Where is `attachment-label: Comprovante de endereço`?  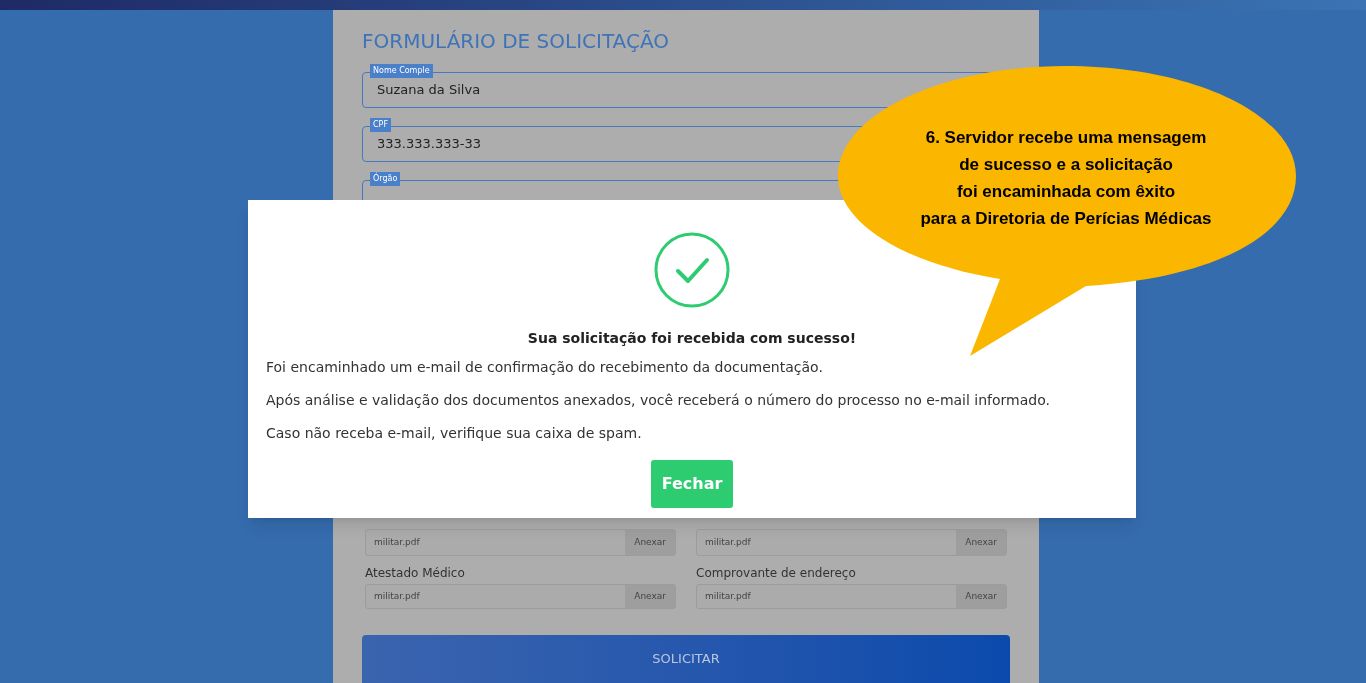
attachment-label: Comprovante de endereço is located at coordinates (776, 573).